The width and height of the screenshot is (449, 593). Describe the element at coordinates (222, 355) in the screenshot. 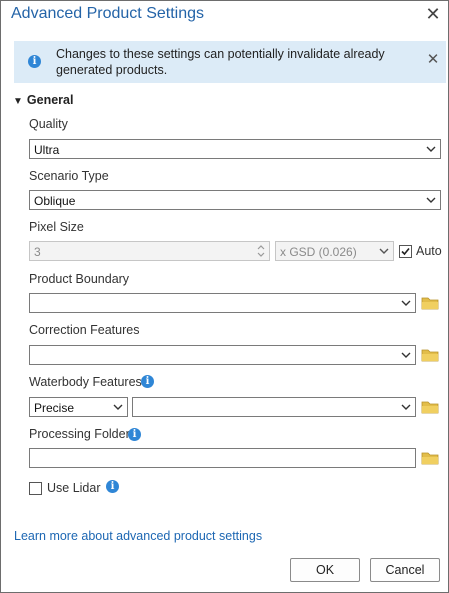

I see `correction-features-select` at that location.